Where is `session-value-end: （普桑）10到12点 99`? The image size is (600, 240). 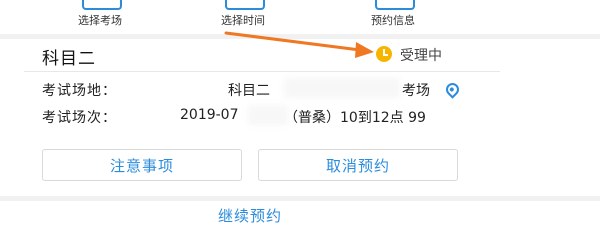
session-value-end: （普桑）10到12点 99 is located at coordinates (355, 118).